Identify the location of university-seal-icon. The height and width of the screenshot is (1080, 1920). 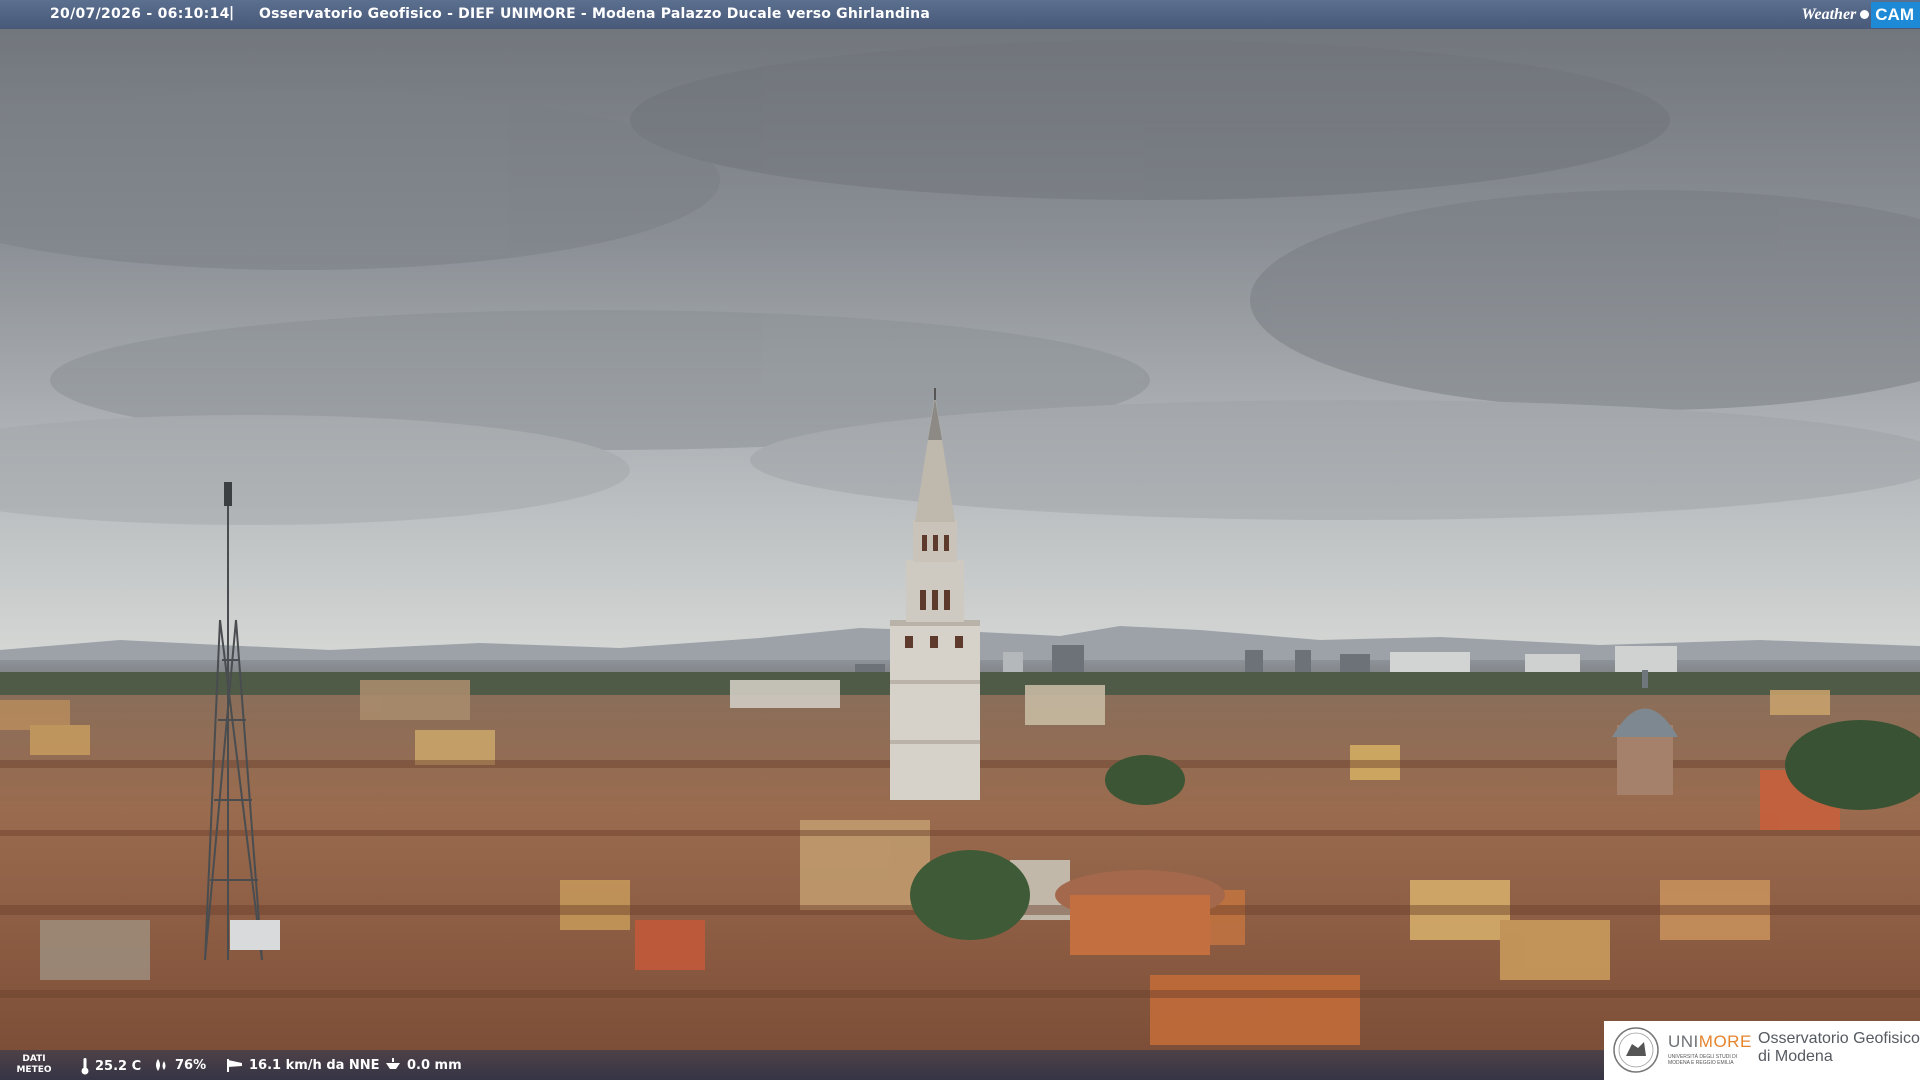
(1636, 1050).